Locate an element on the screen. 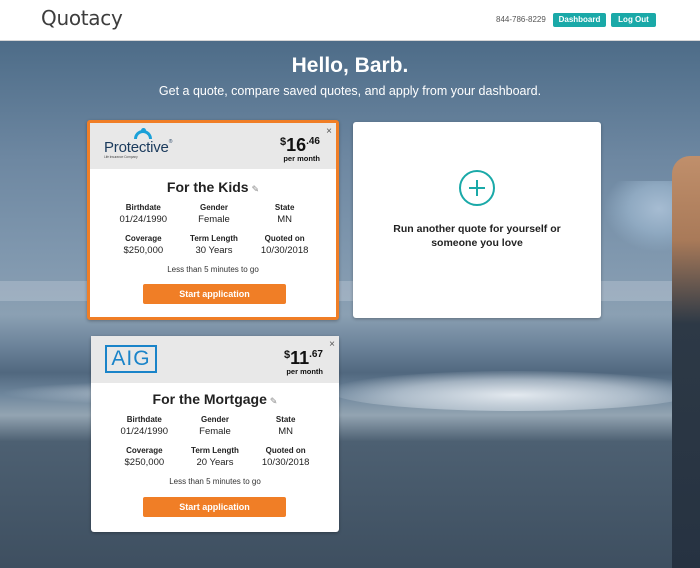  carrier-logo-protective: Protective® Life Insurance Company is located at coordinates (138, 149).